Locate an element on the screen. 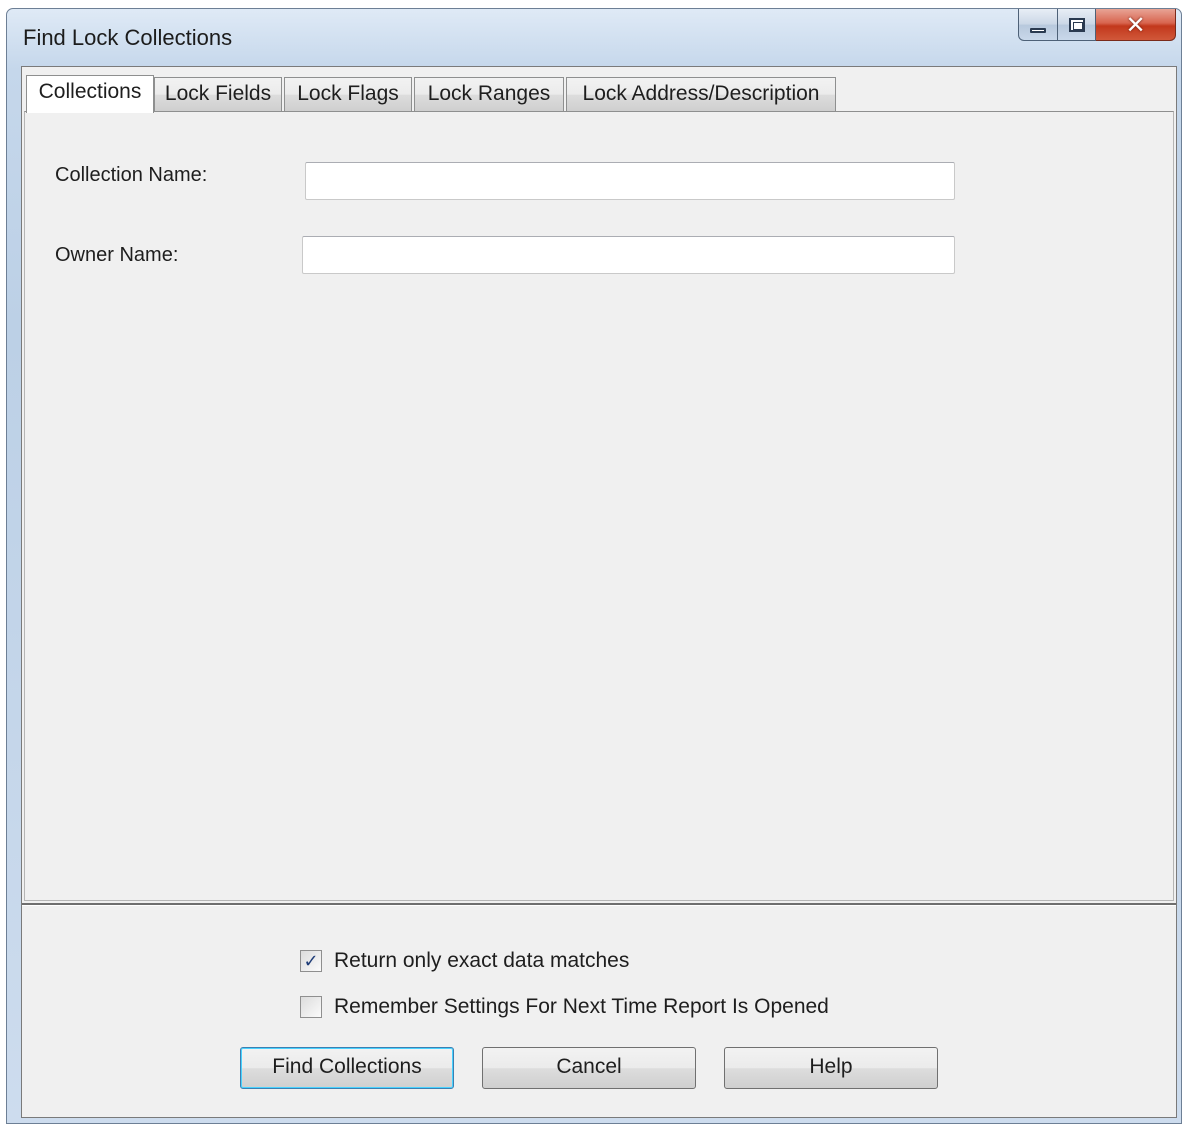 Image resolution: width=1184 pixels, height=1127 pixels. minimize-icon is located at coordinates (1038, 30).